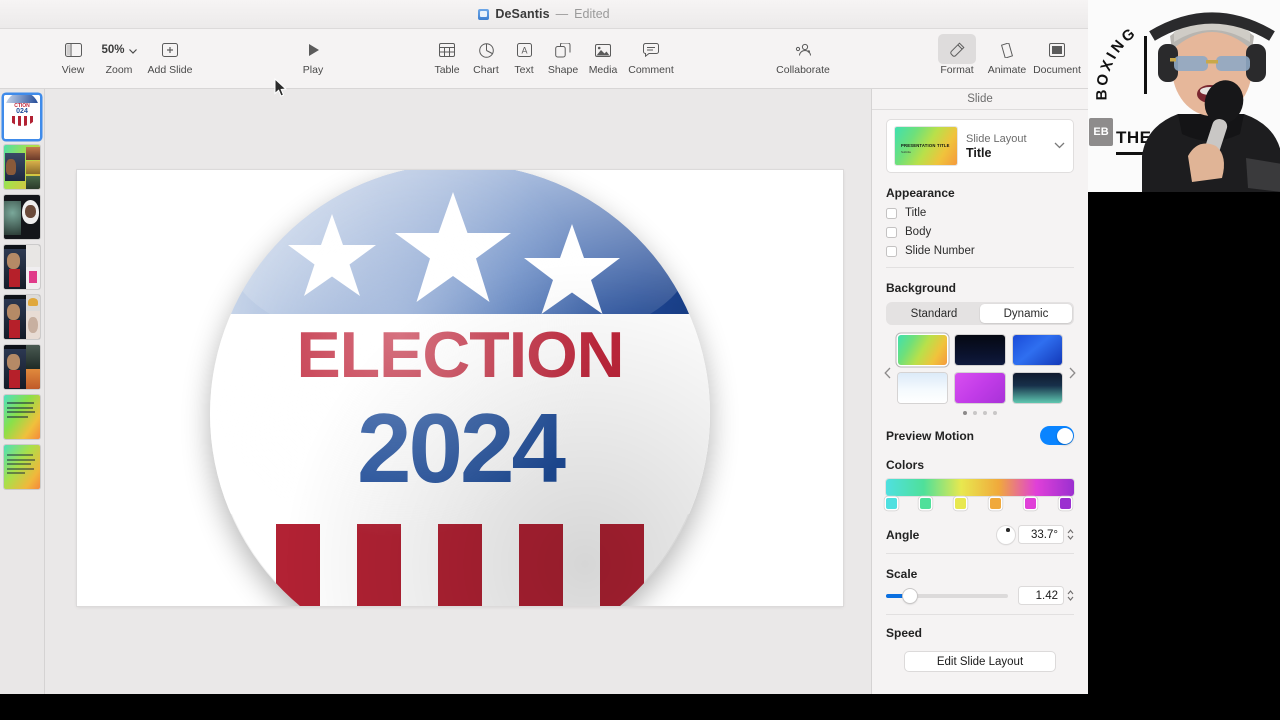  Describe the element at coordinates (119, 70) in the screenshot. I see `toolbar-zoom-label: Zoom` at that location.